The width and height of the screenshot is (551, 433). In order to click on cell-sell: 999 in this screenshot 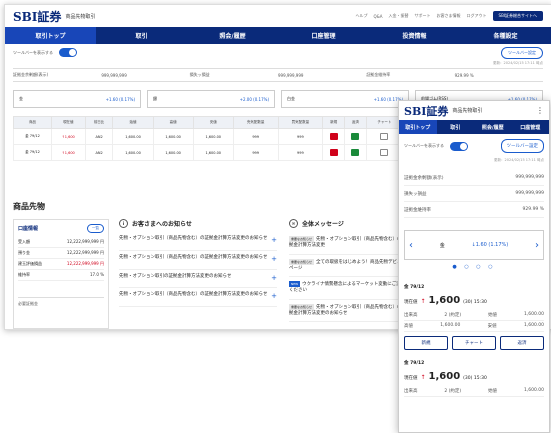, I will do `click(255, 136)`.